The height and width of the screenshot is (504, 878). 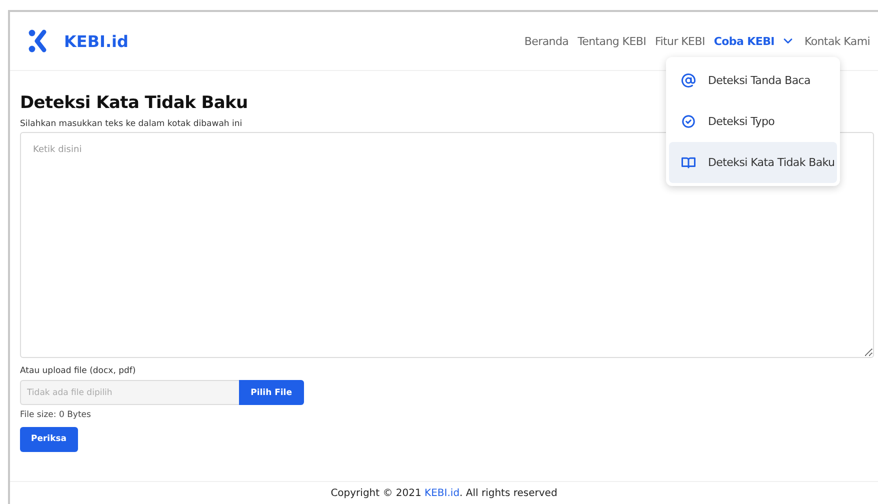 I want to click on check-circle-icon, so click(x=688, y=121).